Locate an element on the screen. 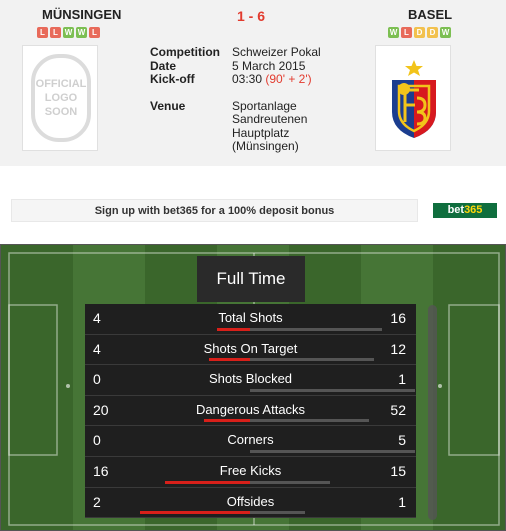 This screenshot has height=531, width=506. stat-row: 2 Offsides 1 is located at coordinates (250, 503).